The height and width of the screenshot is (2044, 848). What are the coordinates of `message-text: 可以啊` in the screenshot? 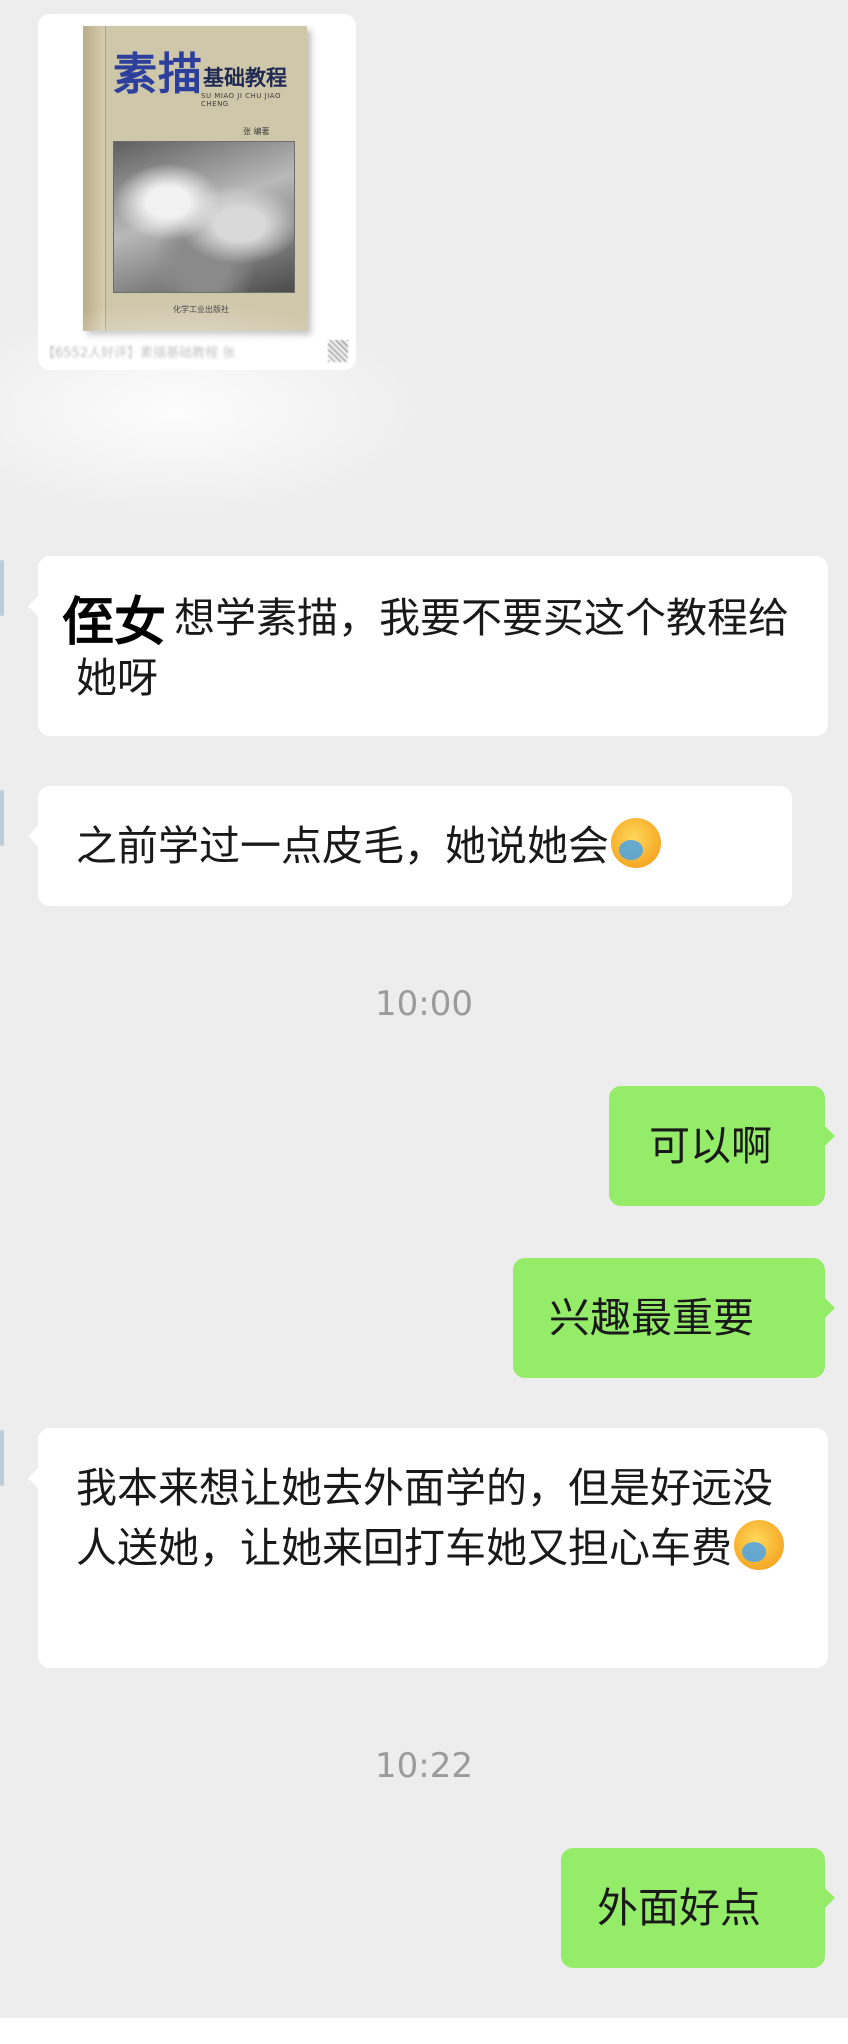 It's located at (710, 1146).